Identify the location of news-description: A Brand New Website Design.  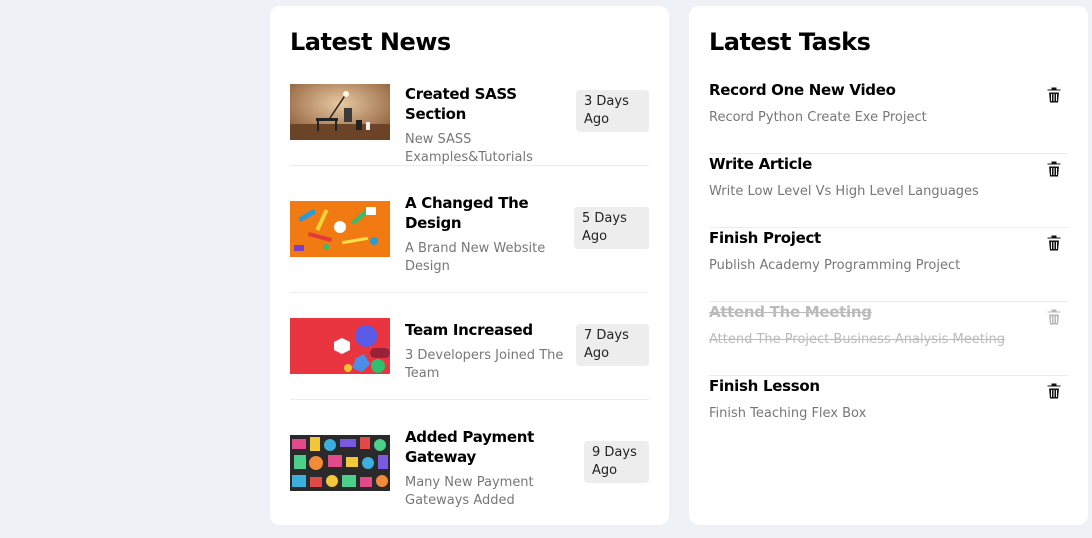
(475, 257).